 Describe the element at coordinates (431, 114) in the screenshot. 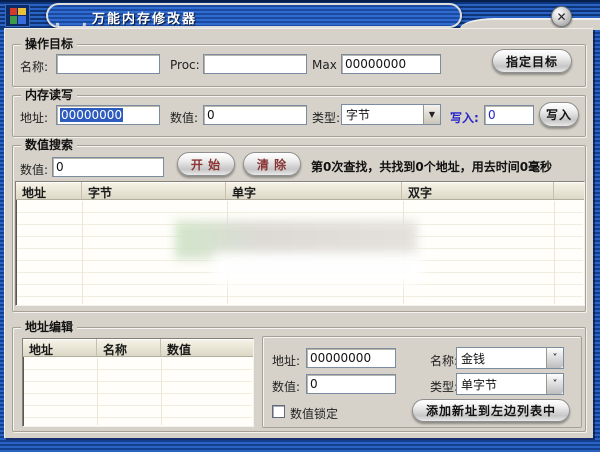

I see `dropdown-arrow-icon: ▼` at that location.